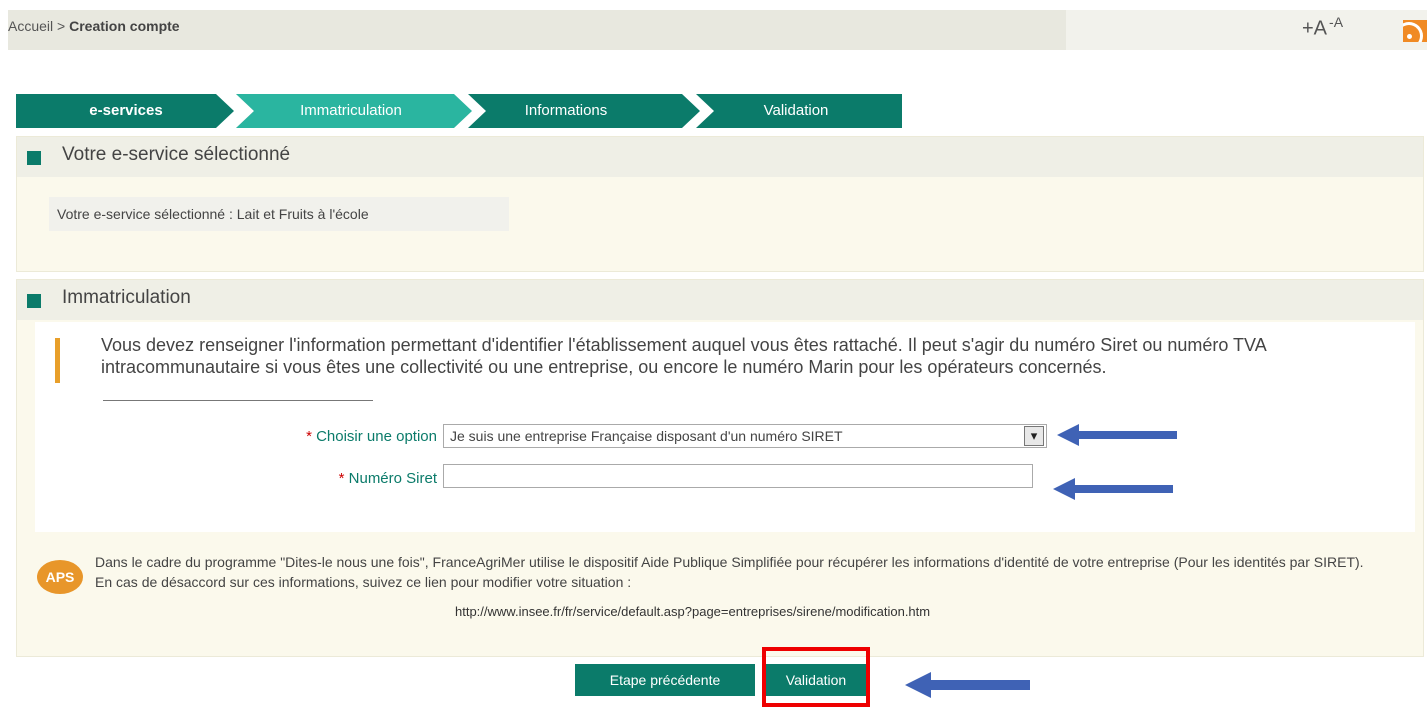 This screenshot has height=707, width=1427. What do you see at coordinates (351, 110) in the screenshot?
I see `step-immatriculation: Immatriculation` at bounding box center [351, 110].